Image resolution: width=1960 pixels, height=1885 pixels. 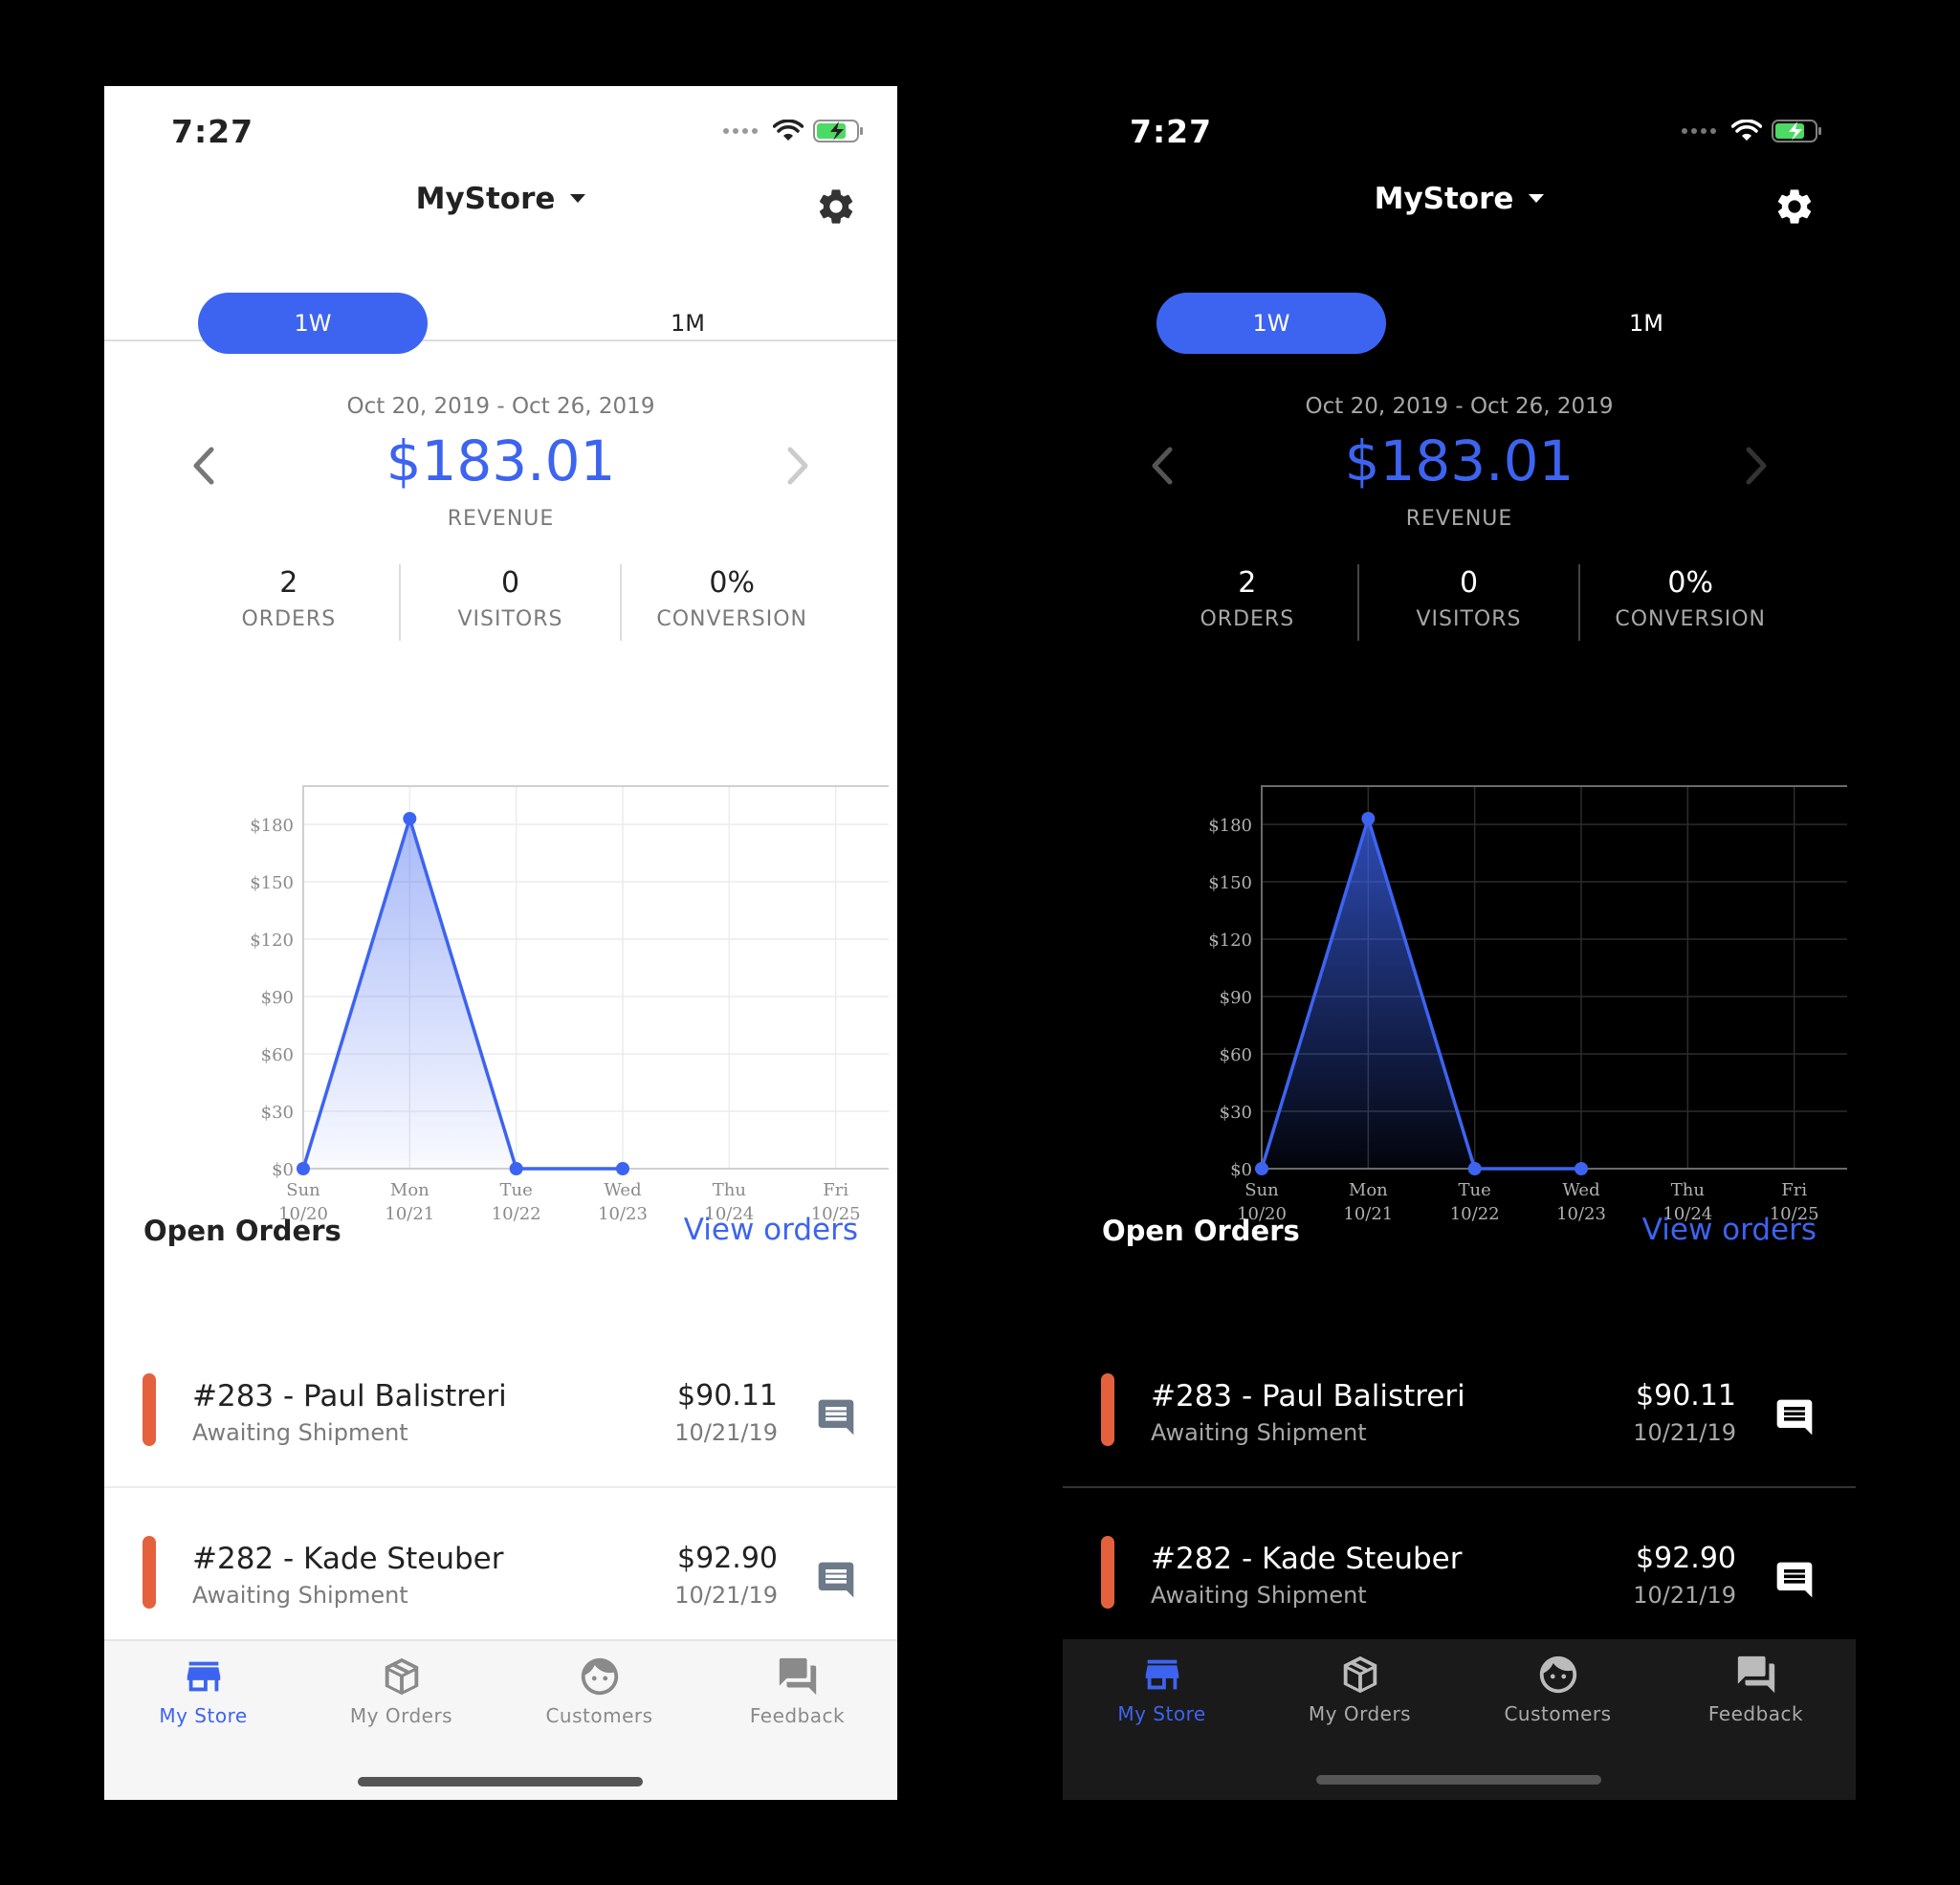 What do you see at coordinates (500, 134) in the screenshot?
I see `status-bar: 7:27` at bounding box center [500, 134].